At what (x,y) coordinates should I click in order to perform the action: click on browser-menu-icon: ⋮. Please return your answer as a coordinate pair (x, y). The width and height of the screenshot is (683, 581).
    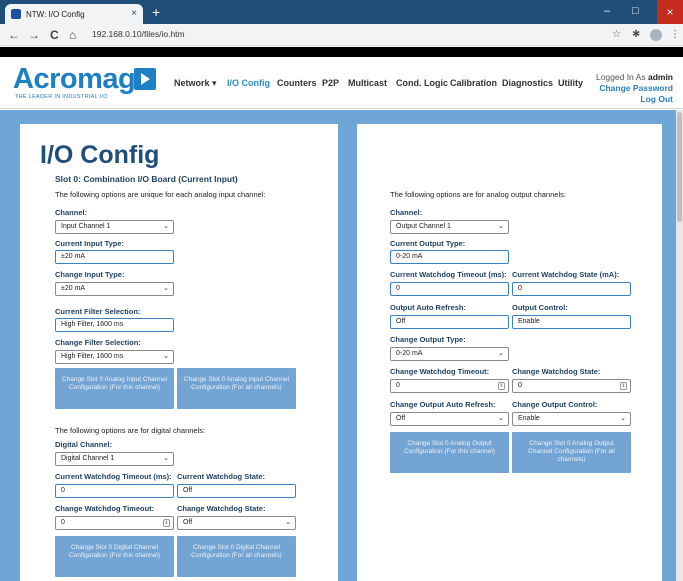
    Looking at the image, I should click on (675, 35).